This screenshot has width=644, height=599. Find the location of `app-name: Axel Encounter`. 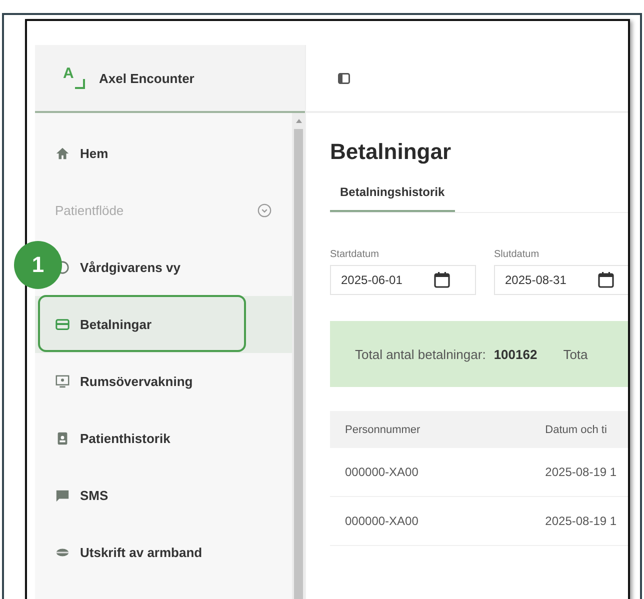

app-name: Axel Encounter is located at coordinates (146, 78).